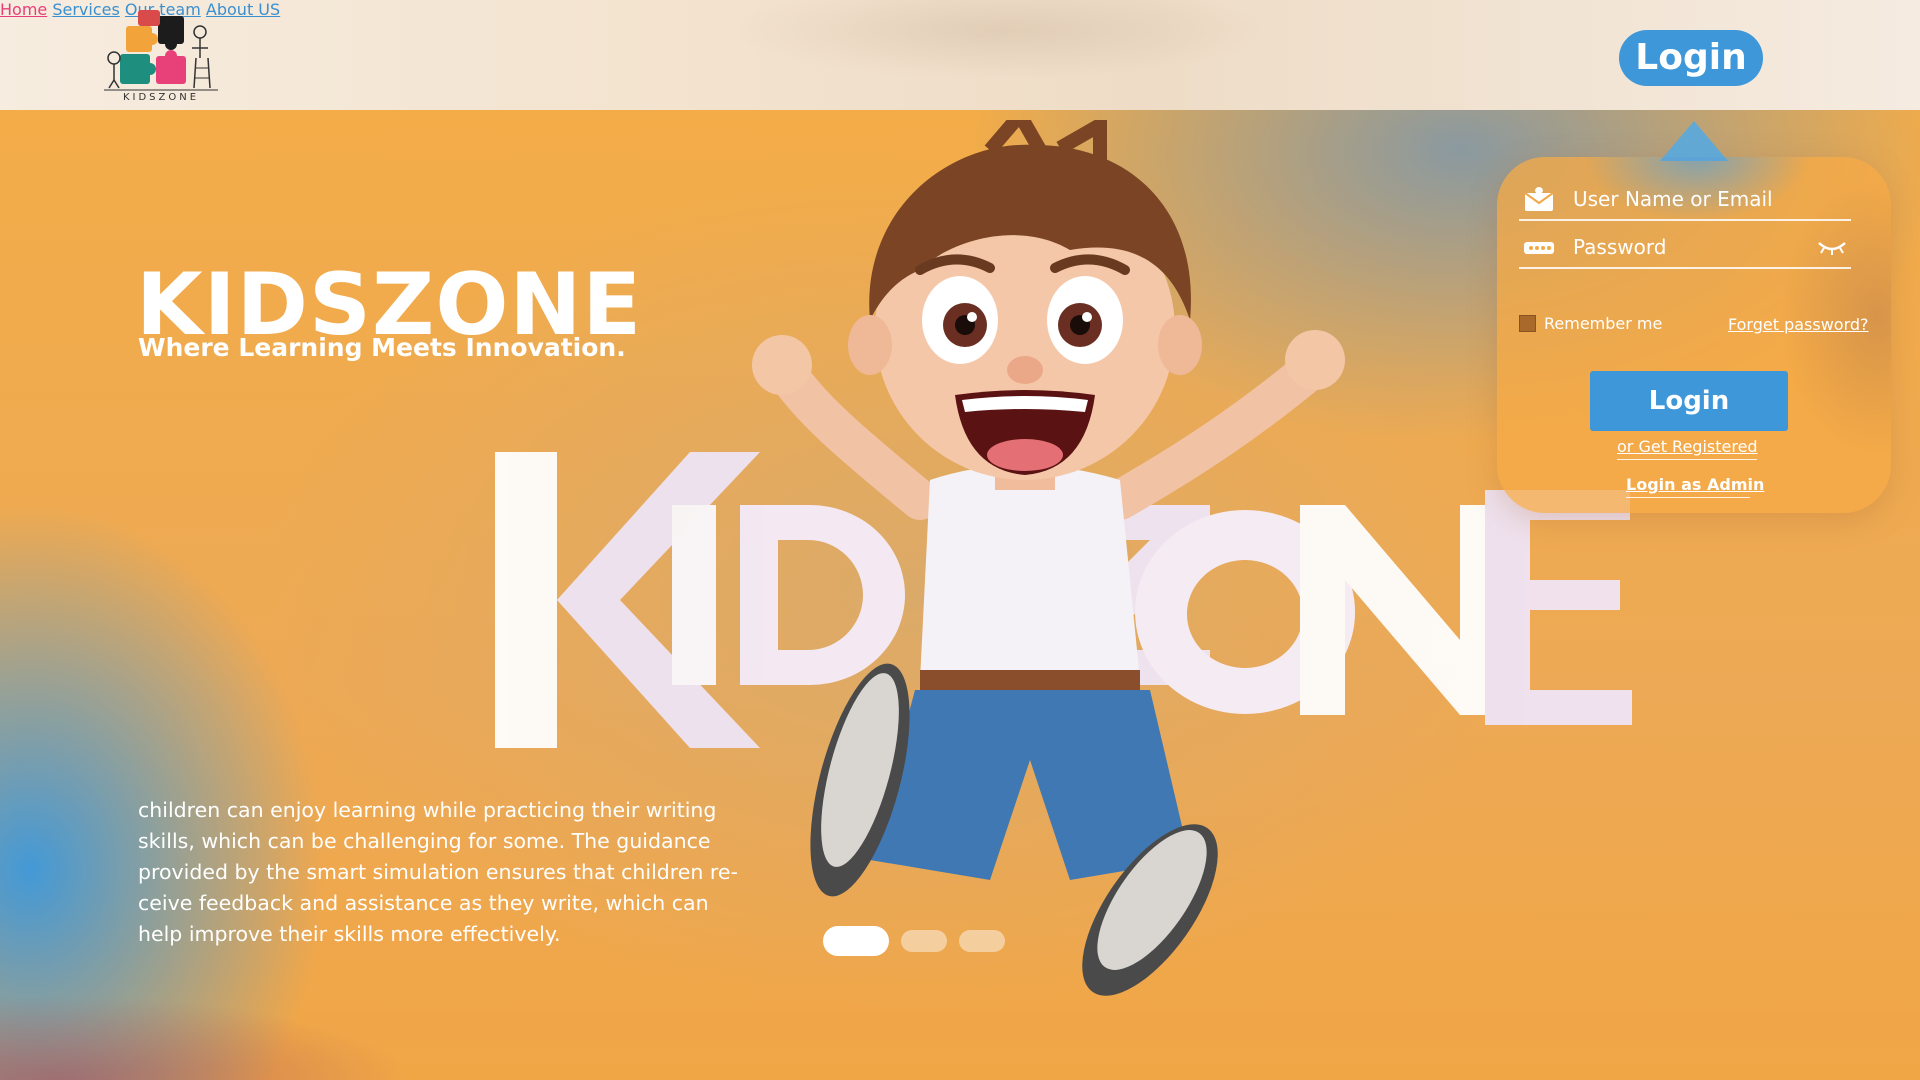 This screenshot has height=1080, width=1920. Describe the element at coordinates (1832, 250) in the screenshot. I see `eye-closed-icon` at that location.